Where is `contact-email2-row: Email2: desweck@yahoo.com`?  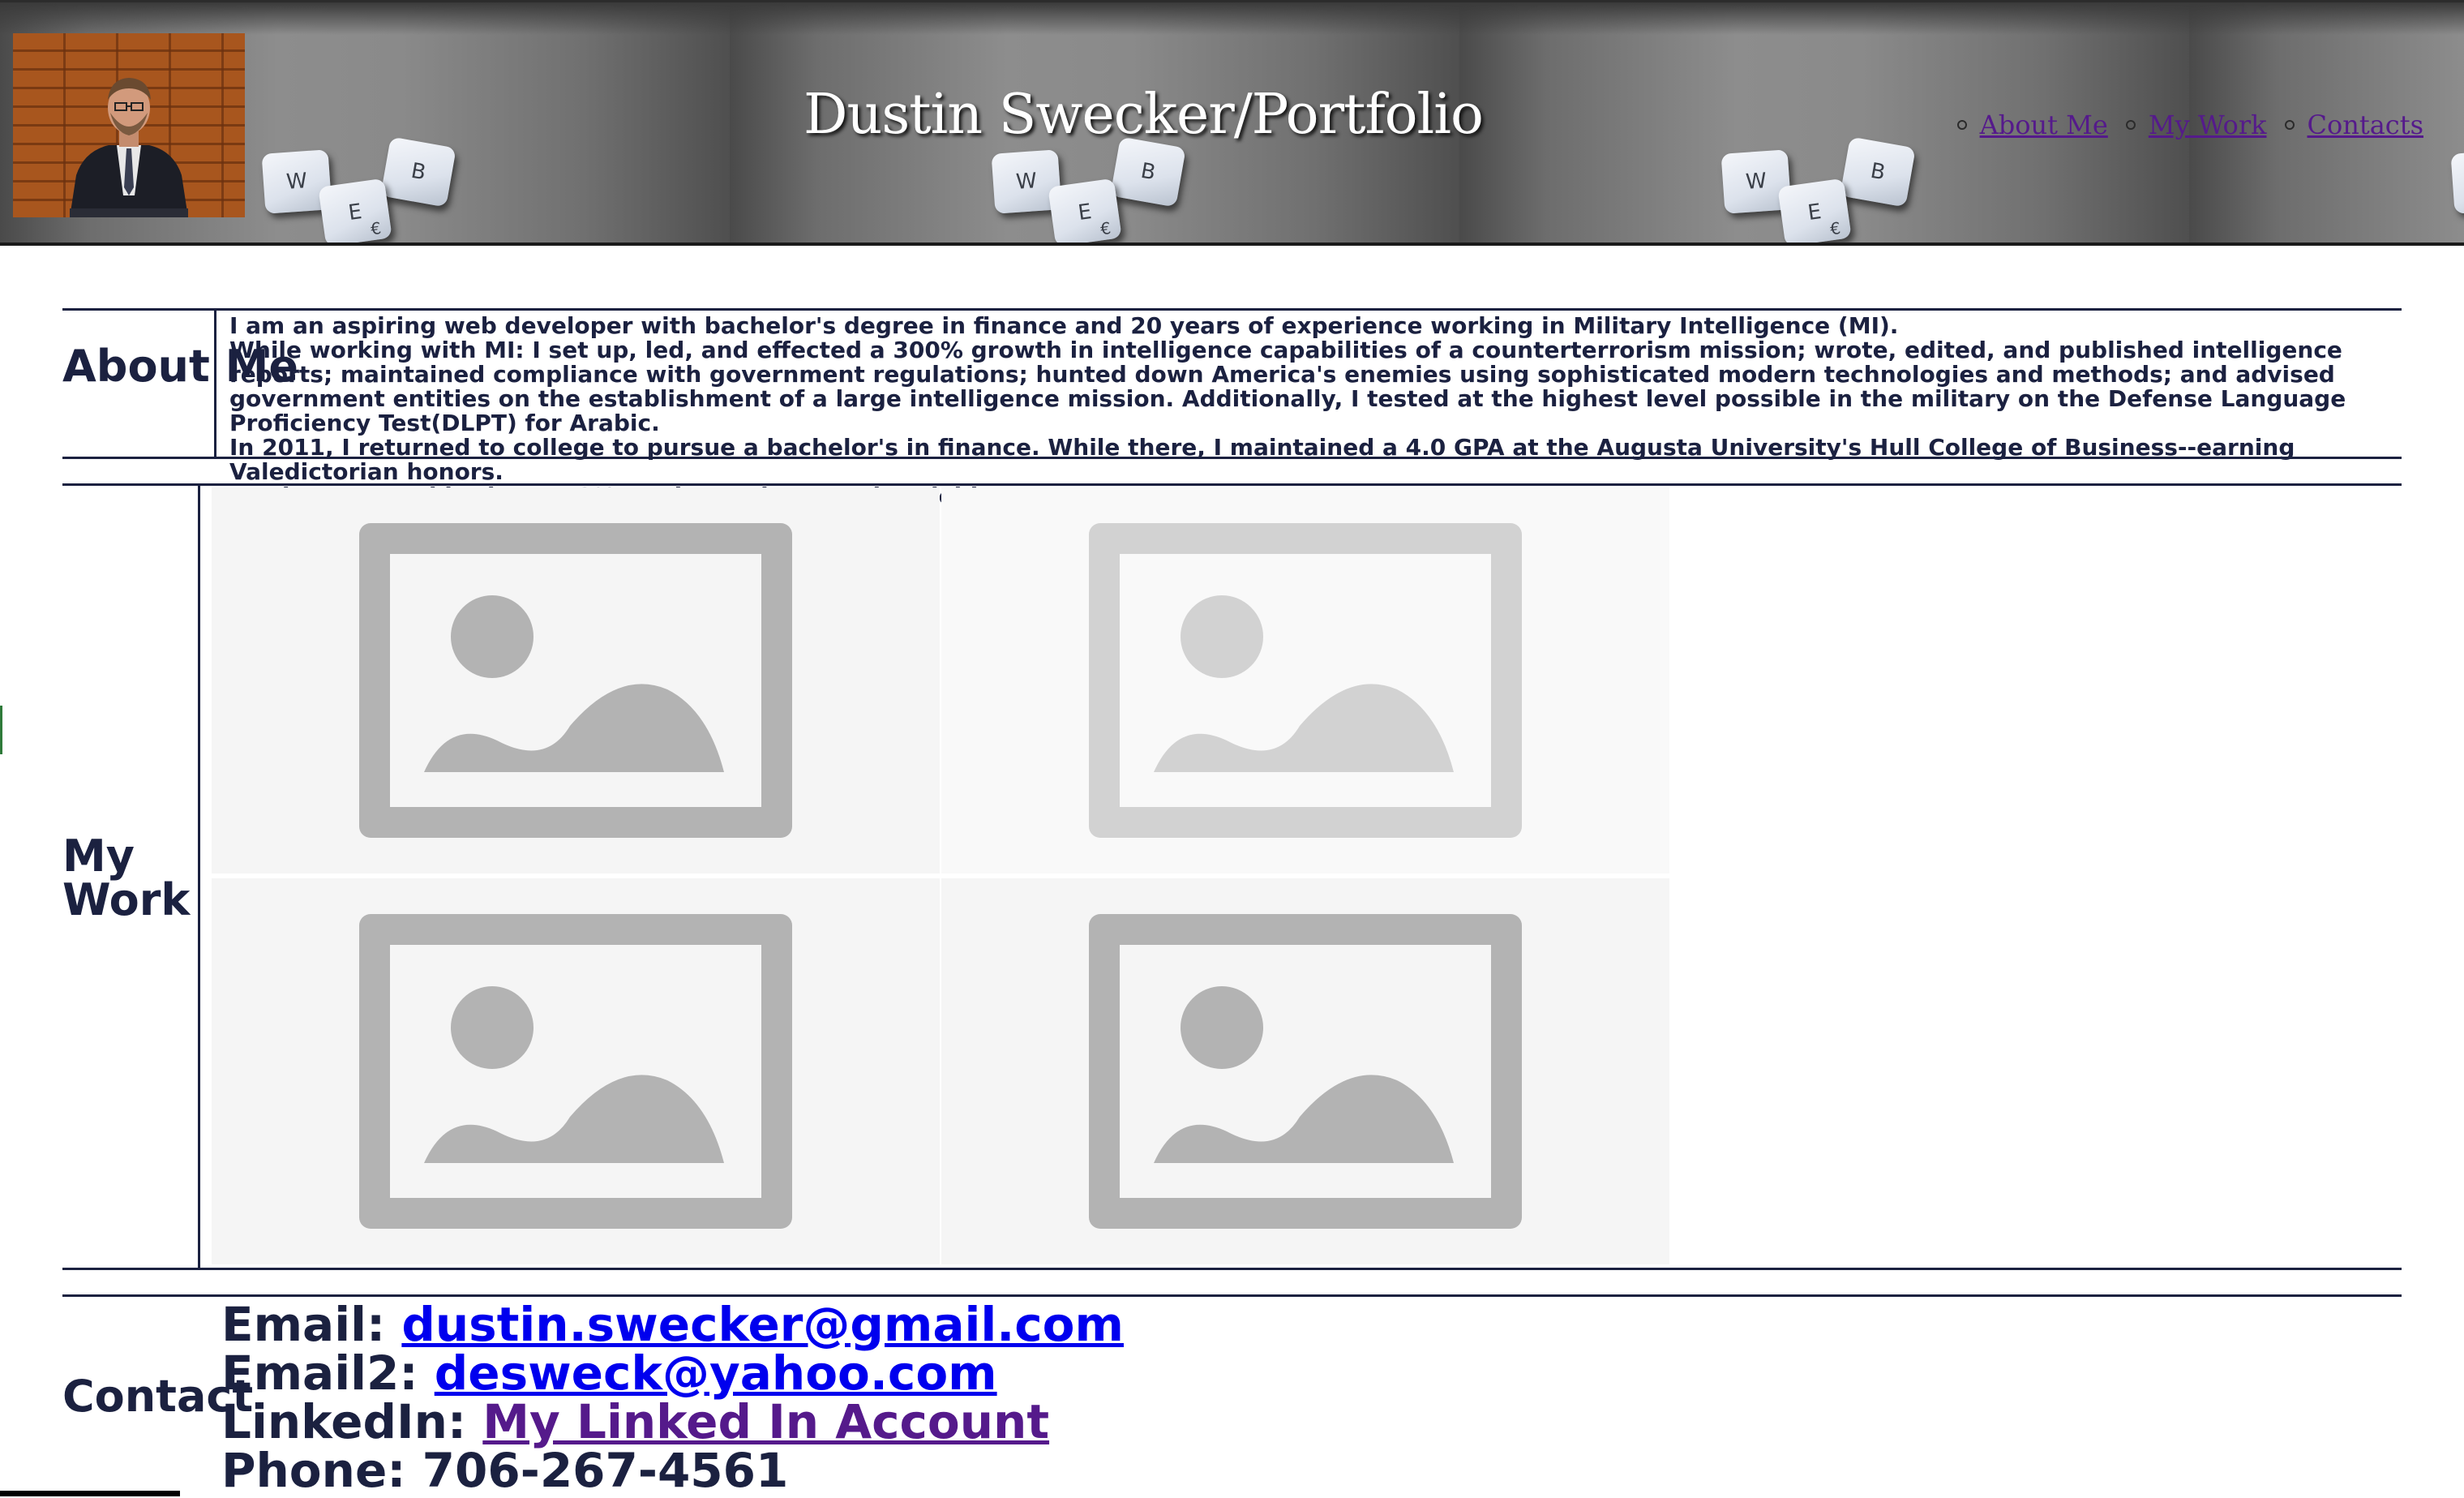
contact-email2-row: Email2: desweck@yahoo.com is located at coordinates (672, 1373).